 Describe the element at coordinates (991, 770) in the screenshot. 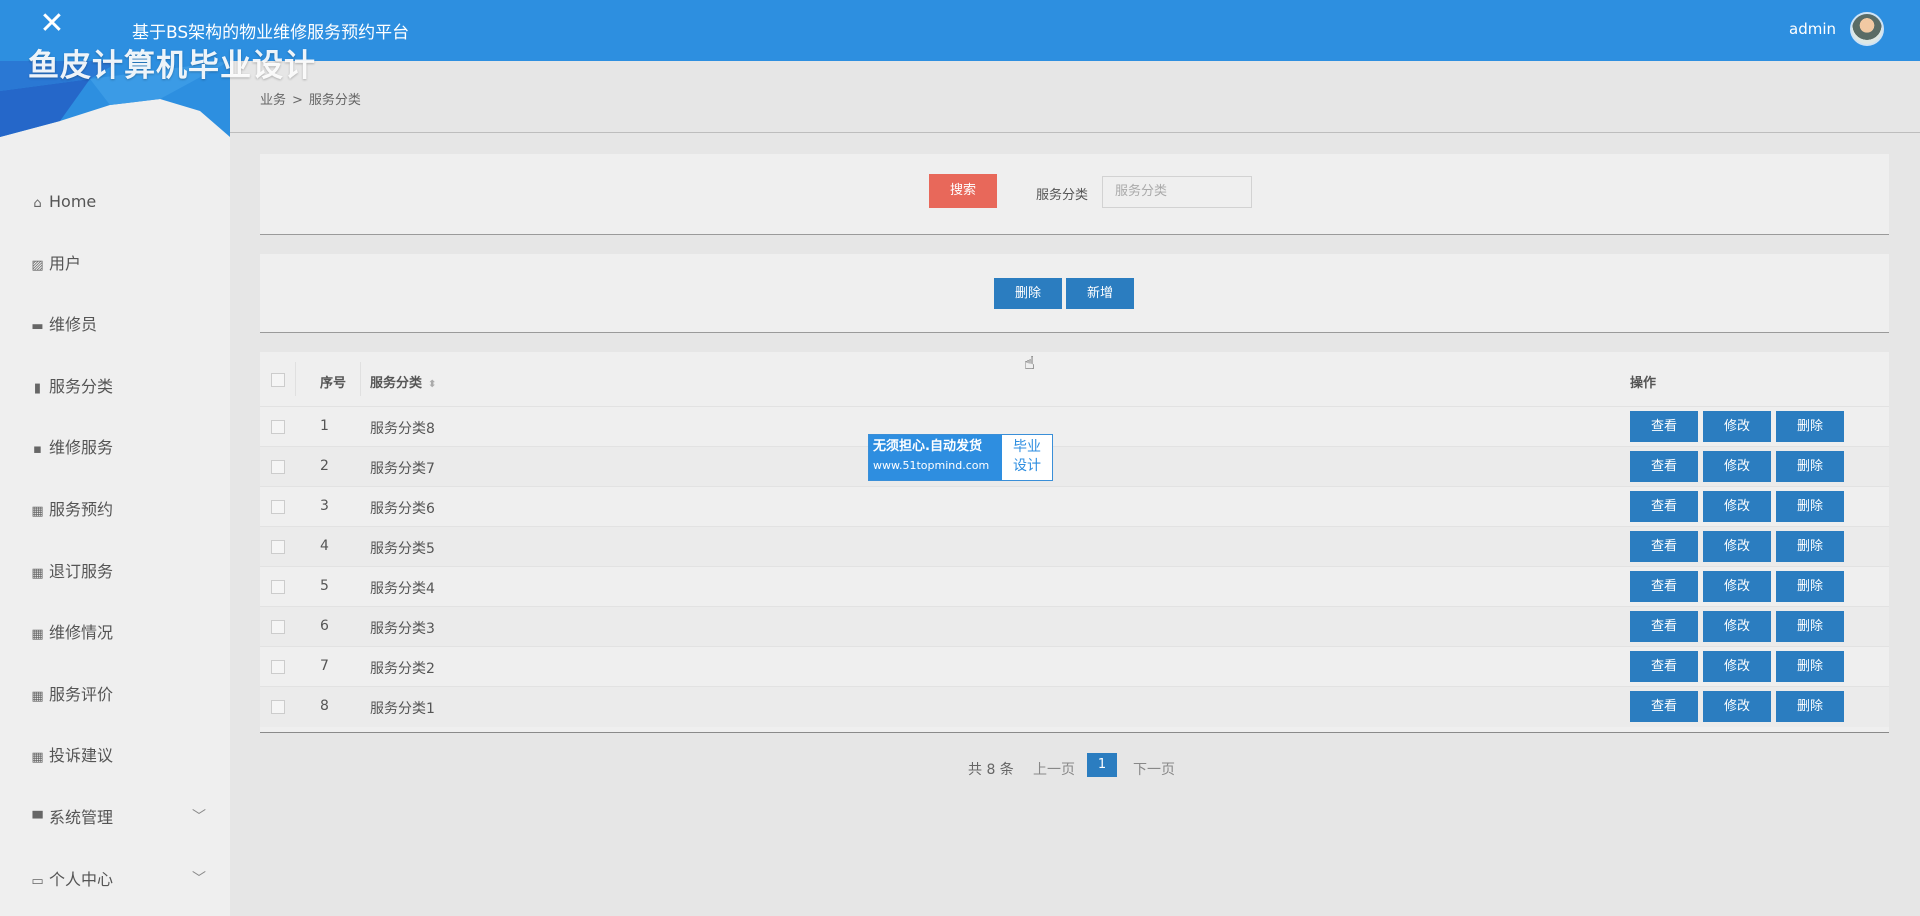

I see `pagination-total: 共 8 条` at that location.